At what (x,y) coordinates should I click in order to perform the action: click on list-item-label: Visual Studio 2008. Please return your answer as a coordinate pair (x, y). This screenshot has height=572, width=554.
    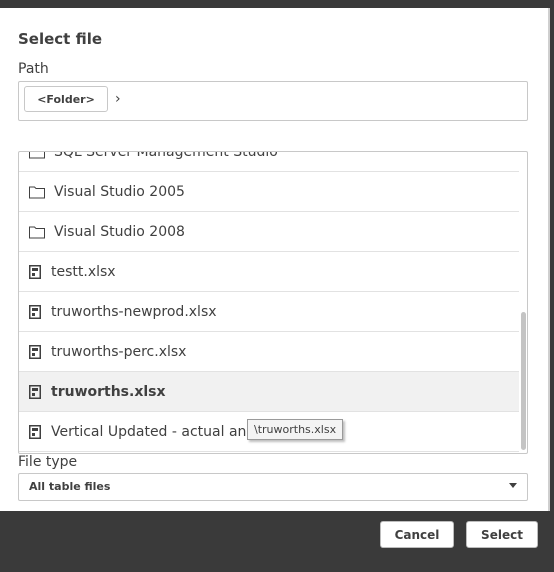
    Looking at the image, I should click on (119, 231).